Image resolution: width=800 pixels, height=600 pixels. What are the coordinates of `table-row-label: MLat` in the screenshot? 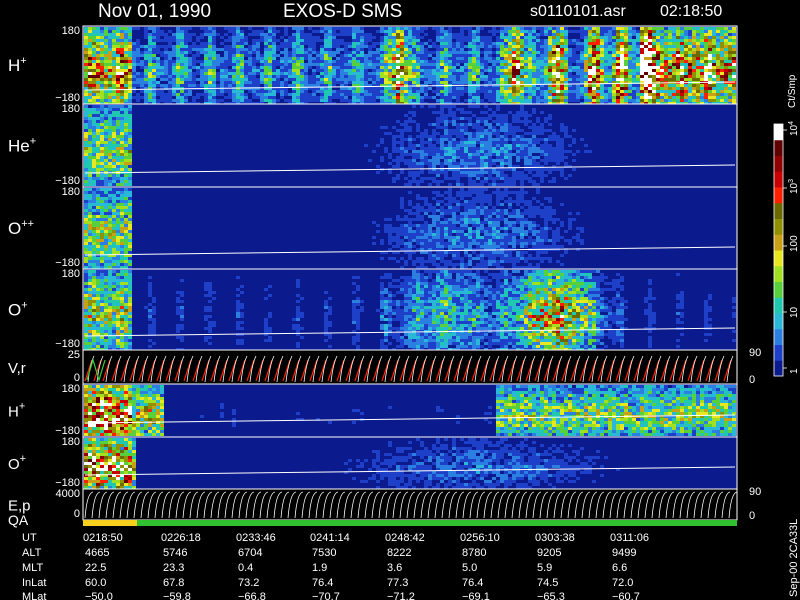 It's located at (34, 595).